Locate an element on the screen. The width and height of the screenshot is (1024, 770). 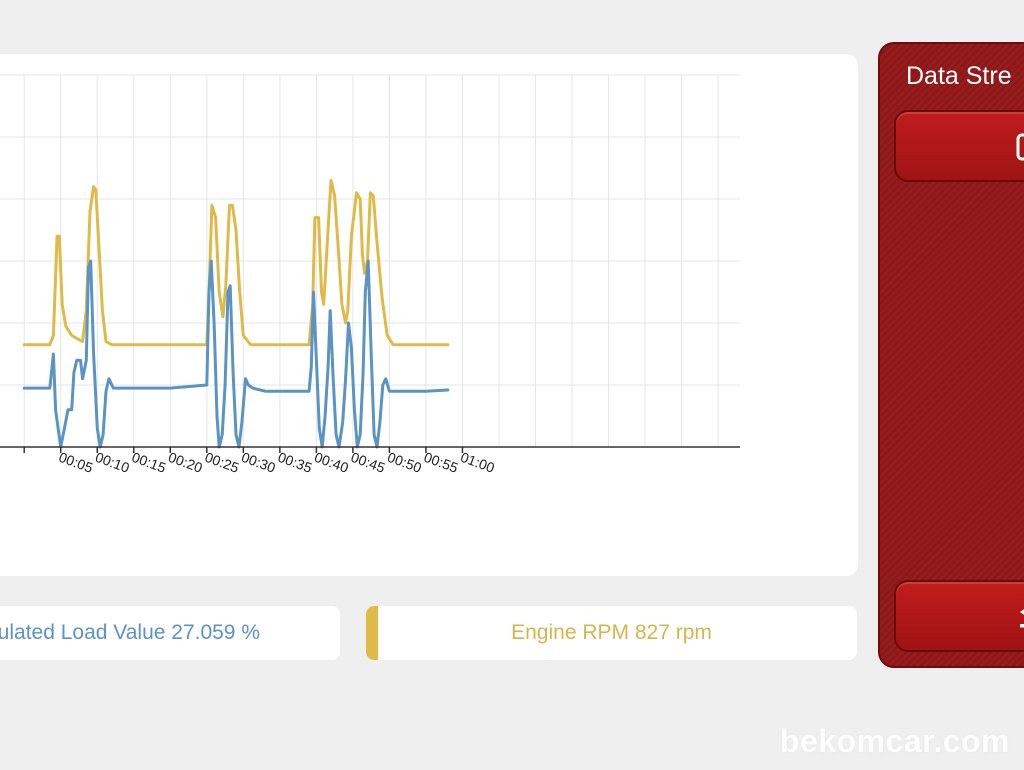
x-tick-label: 00:50 is located at coordinates (404, 462).